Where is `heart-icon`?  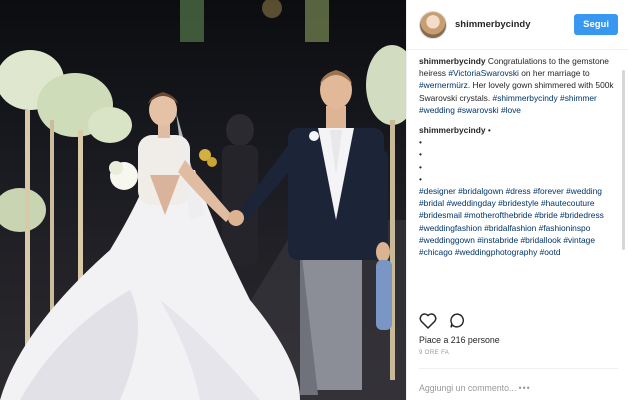
heart-icon is located at coordinates (428, 320).